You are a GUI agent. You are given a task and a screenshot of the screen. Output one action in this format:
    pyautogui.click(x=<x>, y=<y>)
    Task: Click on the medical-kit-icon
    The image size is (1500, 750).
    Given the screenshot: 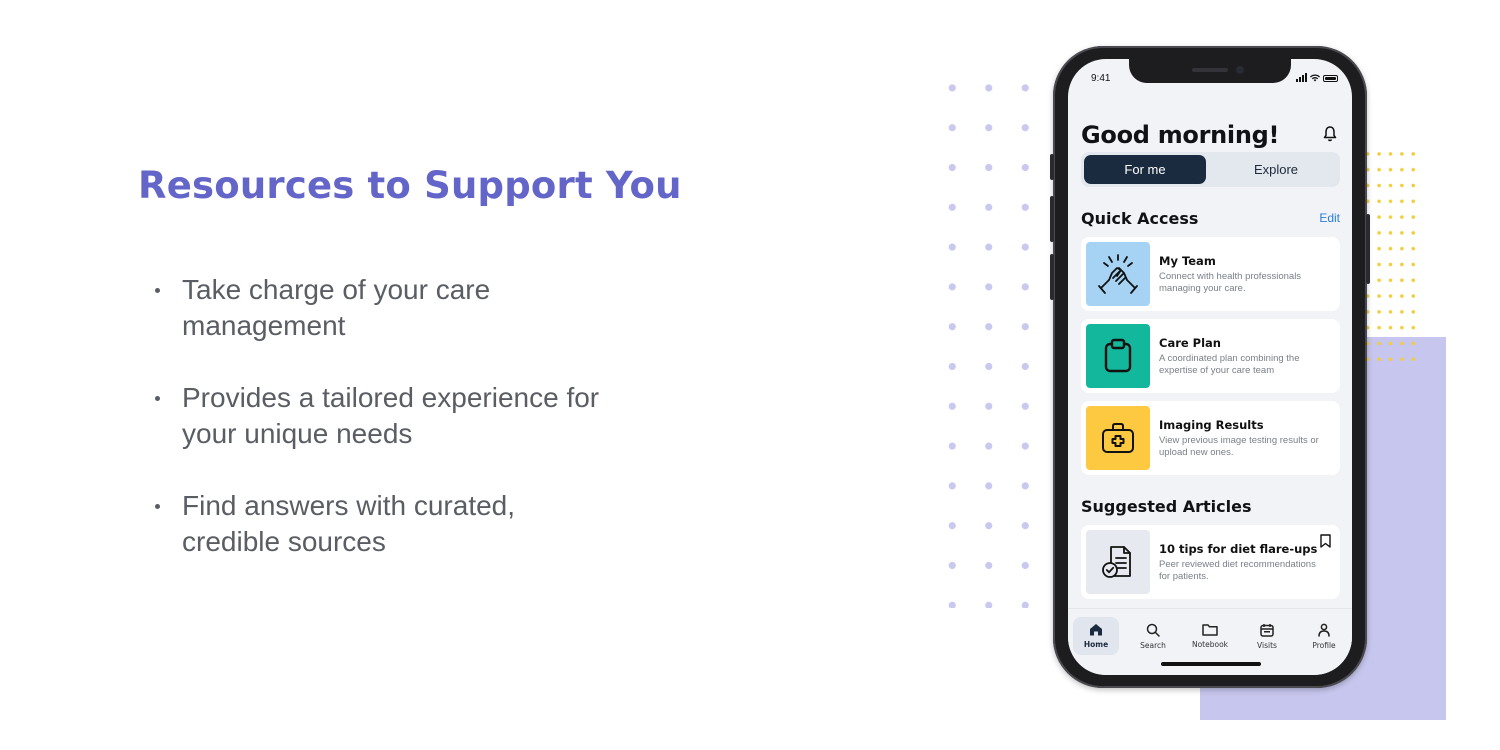 What is the action you would take?
    pyautogui.click(x=1118, y=438)
    